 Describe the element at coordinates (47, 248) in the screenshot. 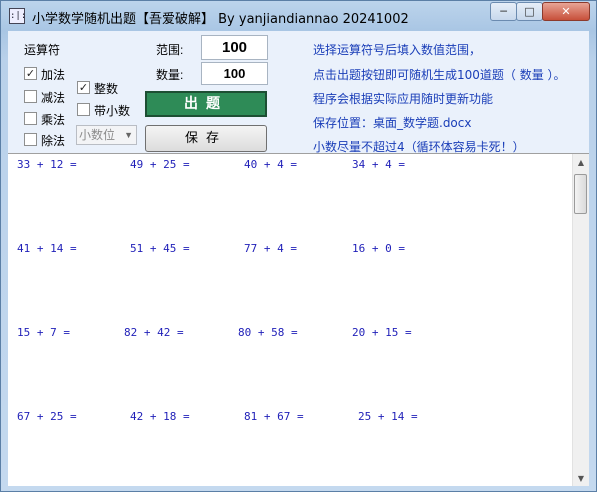

I see `problem-item: 41 + 14 =` at that location.